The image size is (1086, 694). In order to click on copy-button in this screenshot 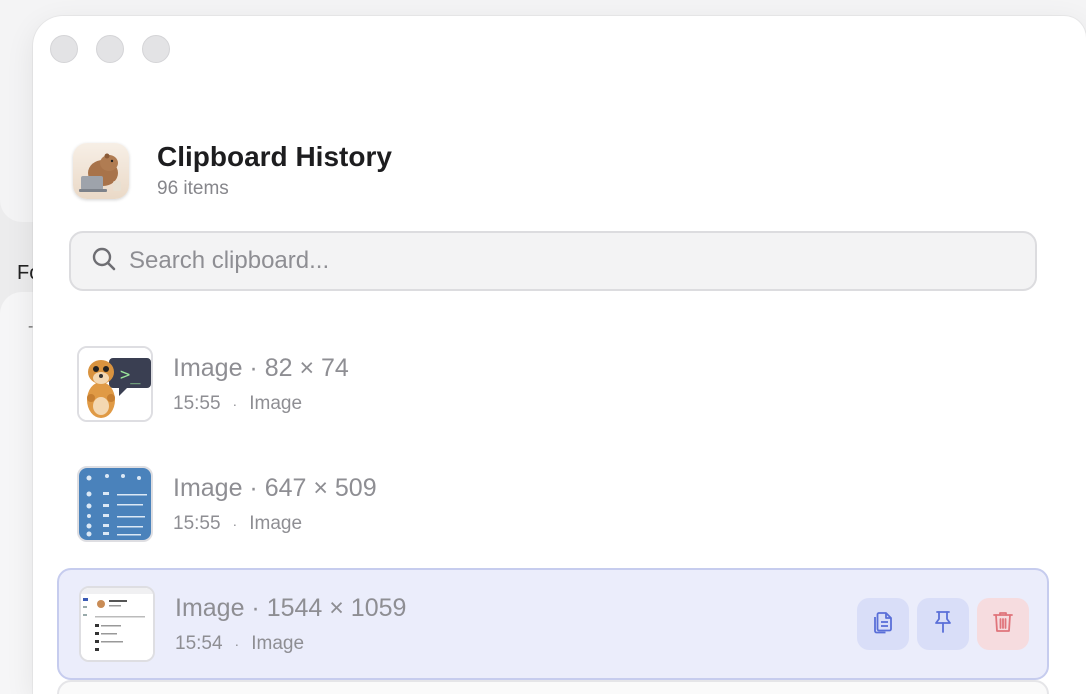, I will do `click(883, 624)`.